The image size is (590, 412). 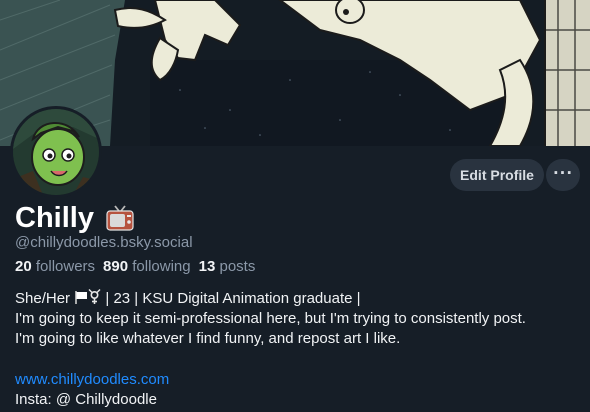 I want to click on avatar, so click(x=56, y=152).